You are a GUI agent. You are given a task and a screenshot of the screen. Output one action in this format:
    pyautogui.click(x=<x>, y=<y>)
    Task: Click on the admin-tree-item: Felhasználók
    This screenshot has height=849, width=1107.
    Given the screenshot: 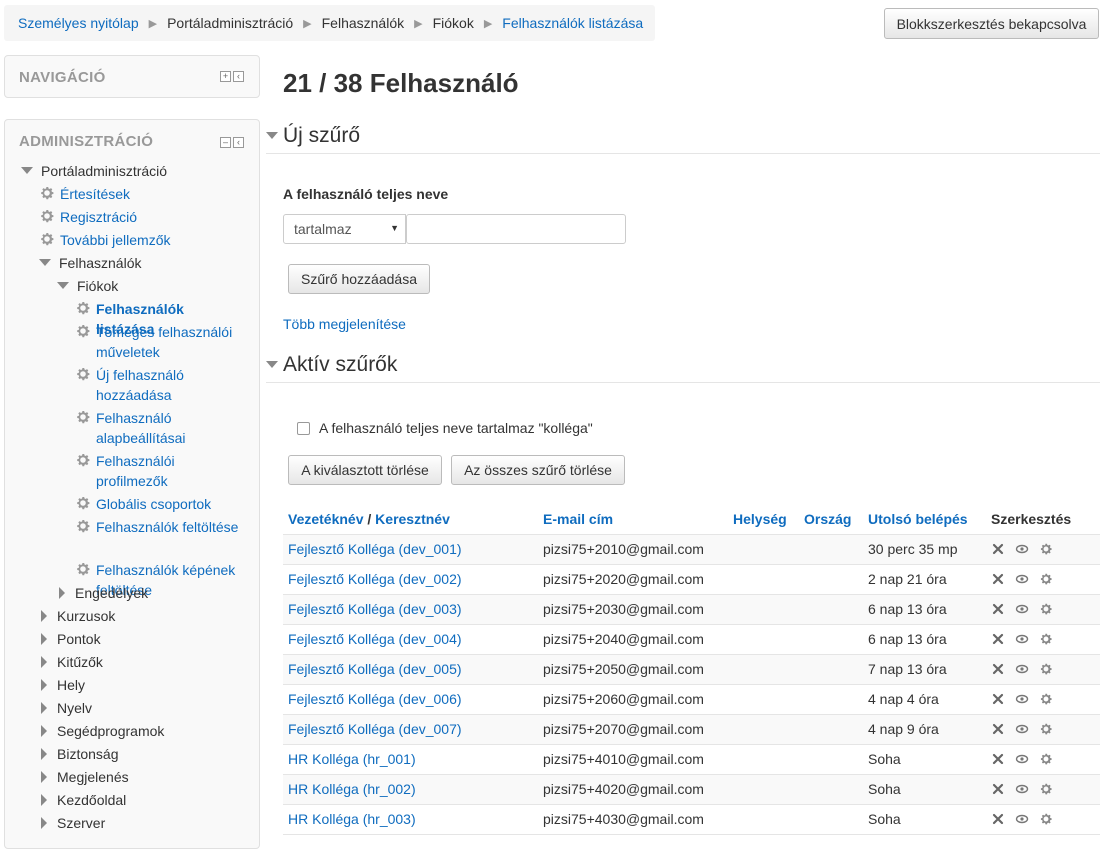 What is the action you would take?
    pyautogui.click(x=90, y=263)
    